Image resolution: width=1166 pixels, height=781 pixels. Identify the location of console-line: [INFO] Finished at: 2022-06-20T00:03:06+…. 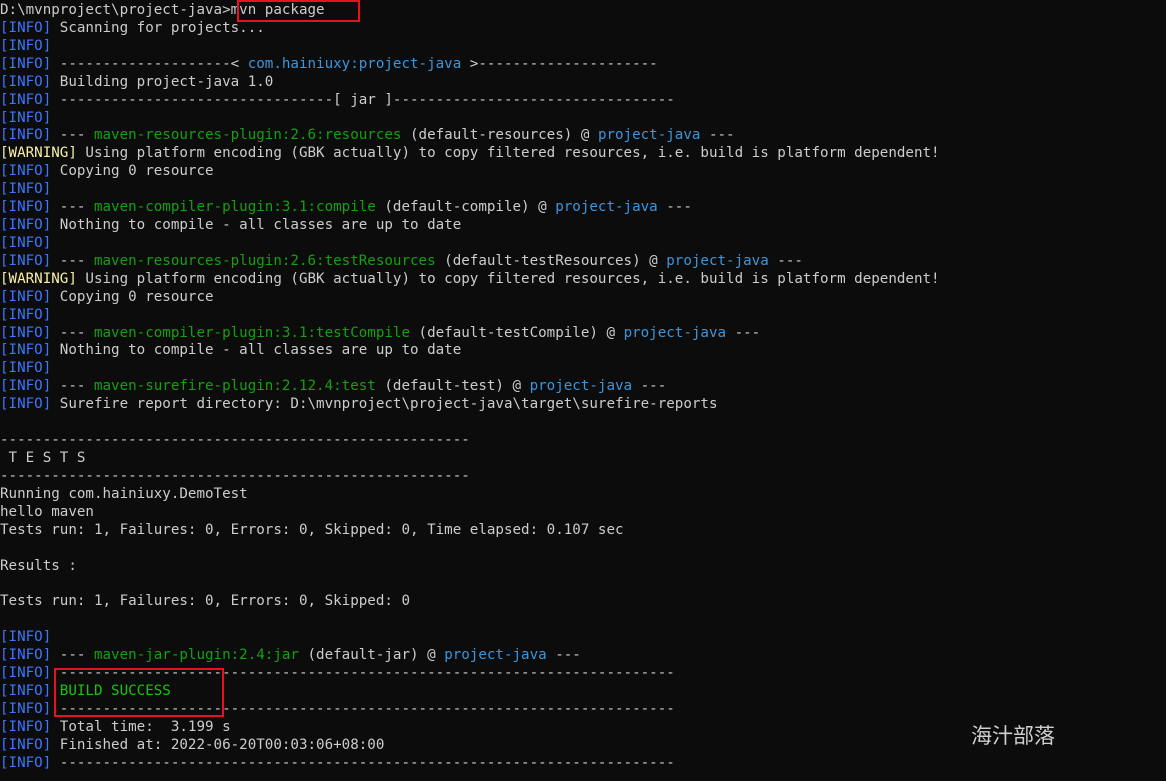
(192, 745).